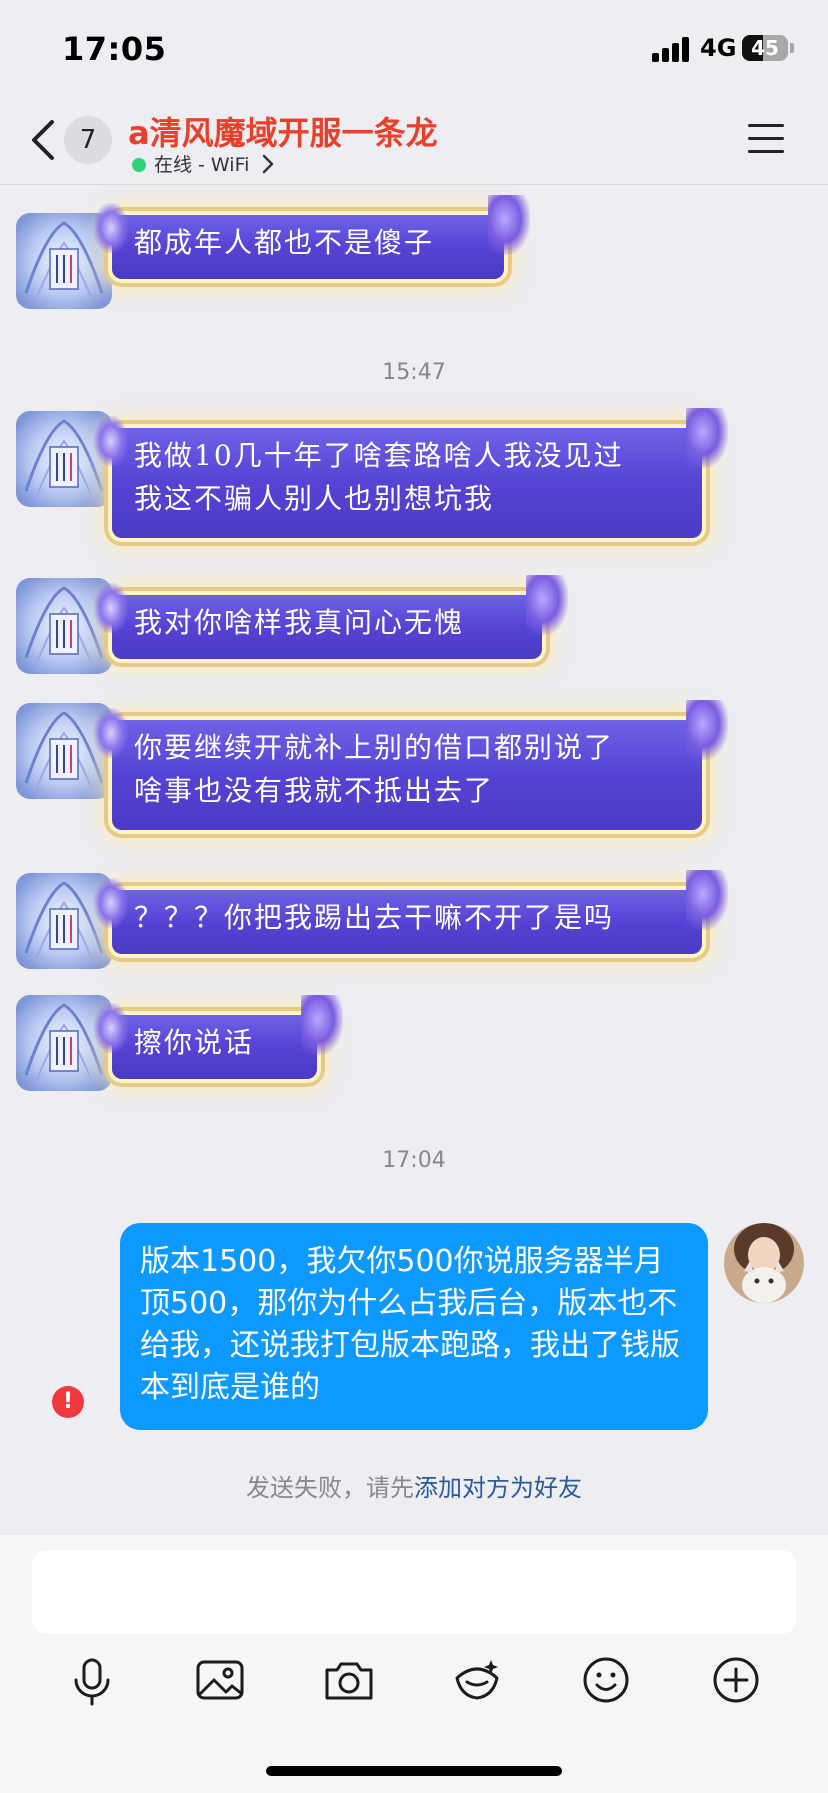 The height and width of the screenshot is (1793, 828). Describe the element at coordinates (414, 1592) in the screenshot. I see `message-input` at that location.